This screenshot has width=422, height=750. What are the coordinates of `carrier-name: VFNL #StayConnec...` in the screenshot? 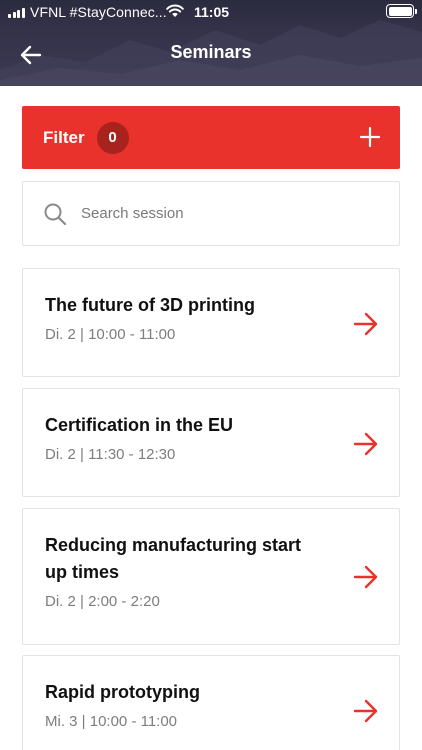 It's located at (98, 12).